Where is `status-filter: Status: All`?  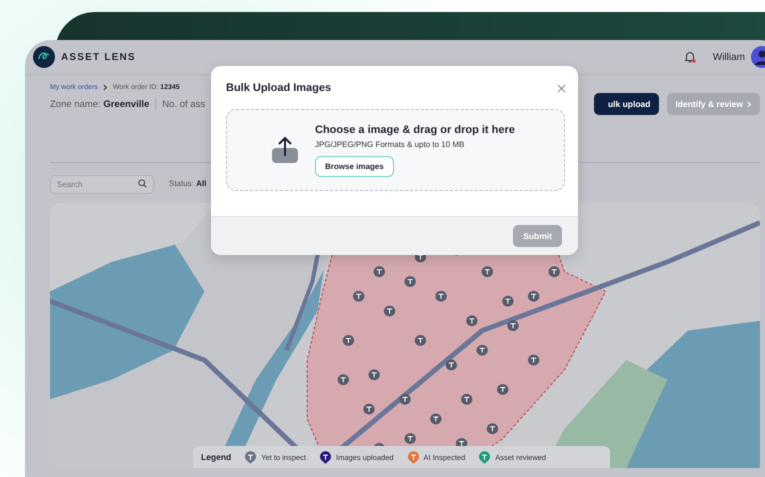
status-filter: Status: All is located at coordinates (187, 183).